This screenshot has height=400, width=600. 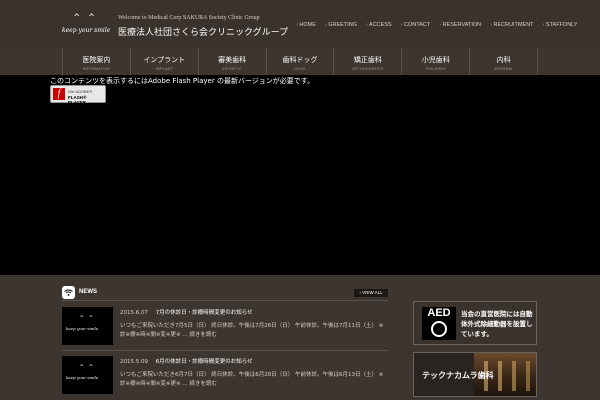 I want to click on nav-item-dock: 歯科ドッグ DOCK, so click(x=299, y=61).